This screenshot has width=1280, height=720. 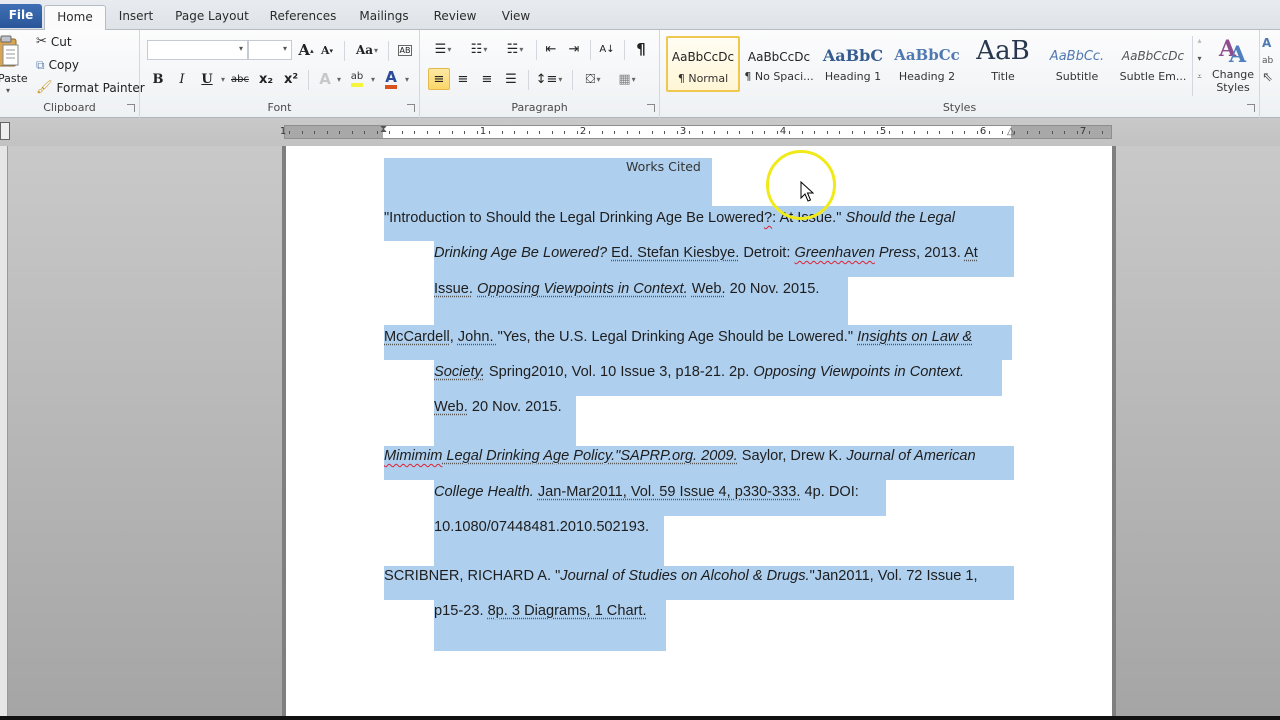 What do you see at coordinates (443, 49) in the screenshot?
I see `bullets-button: ☰ ▾` at bounding box center [443, 49].